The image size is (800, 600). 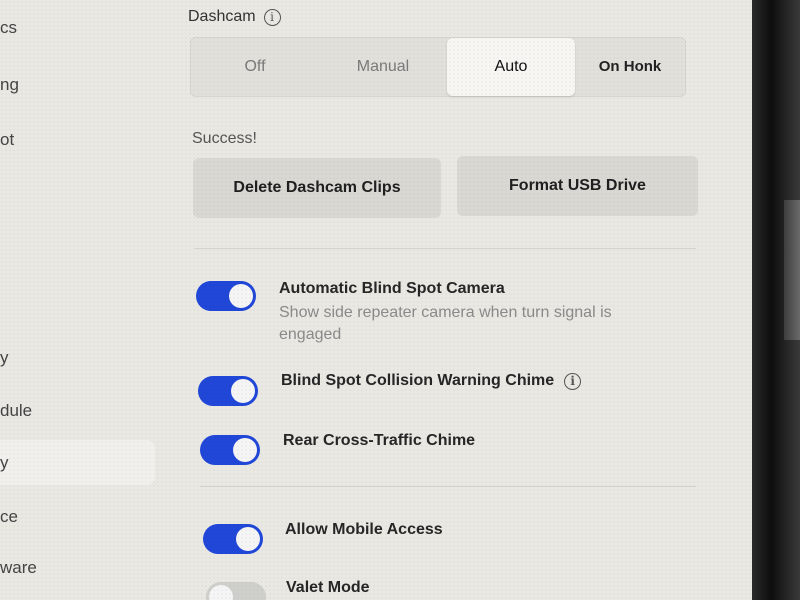 What do you see at coordinates (222, 16) in the screenshot?
I see `dashcam-title: Dashcam` at bounding box center [222, 16].